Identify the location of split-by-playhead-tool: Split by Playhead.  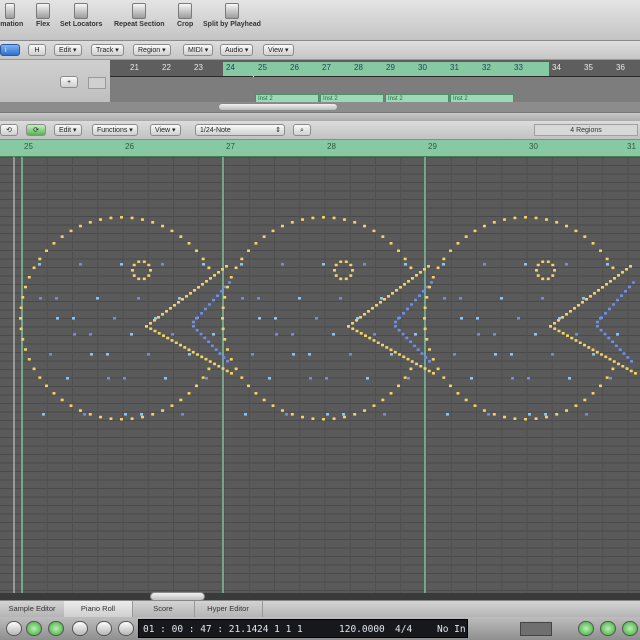
(232, 15).